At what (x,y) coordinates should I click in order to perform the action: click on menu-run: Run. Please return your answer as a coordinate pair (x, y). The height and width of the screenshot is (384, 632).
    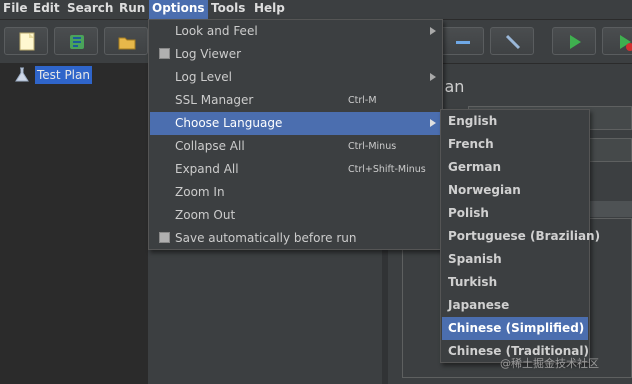
    Looking at the image, I should click on (132, 9).